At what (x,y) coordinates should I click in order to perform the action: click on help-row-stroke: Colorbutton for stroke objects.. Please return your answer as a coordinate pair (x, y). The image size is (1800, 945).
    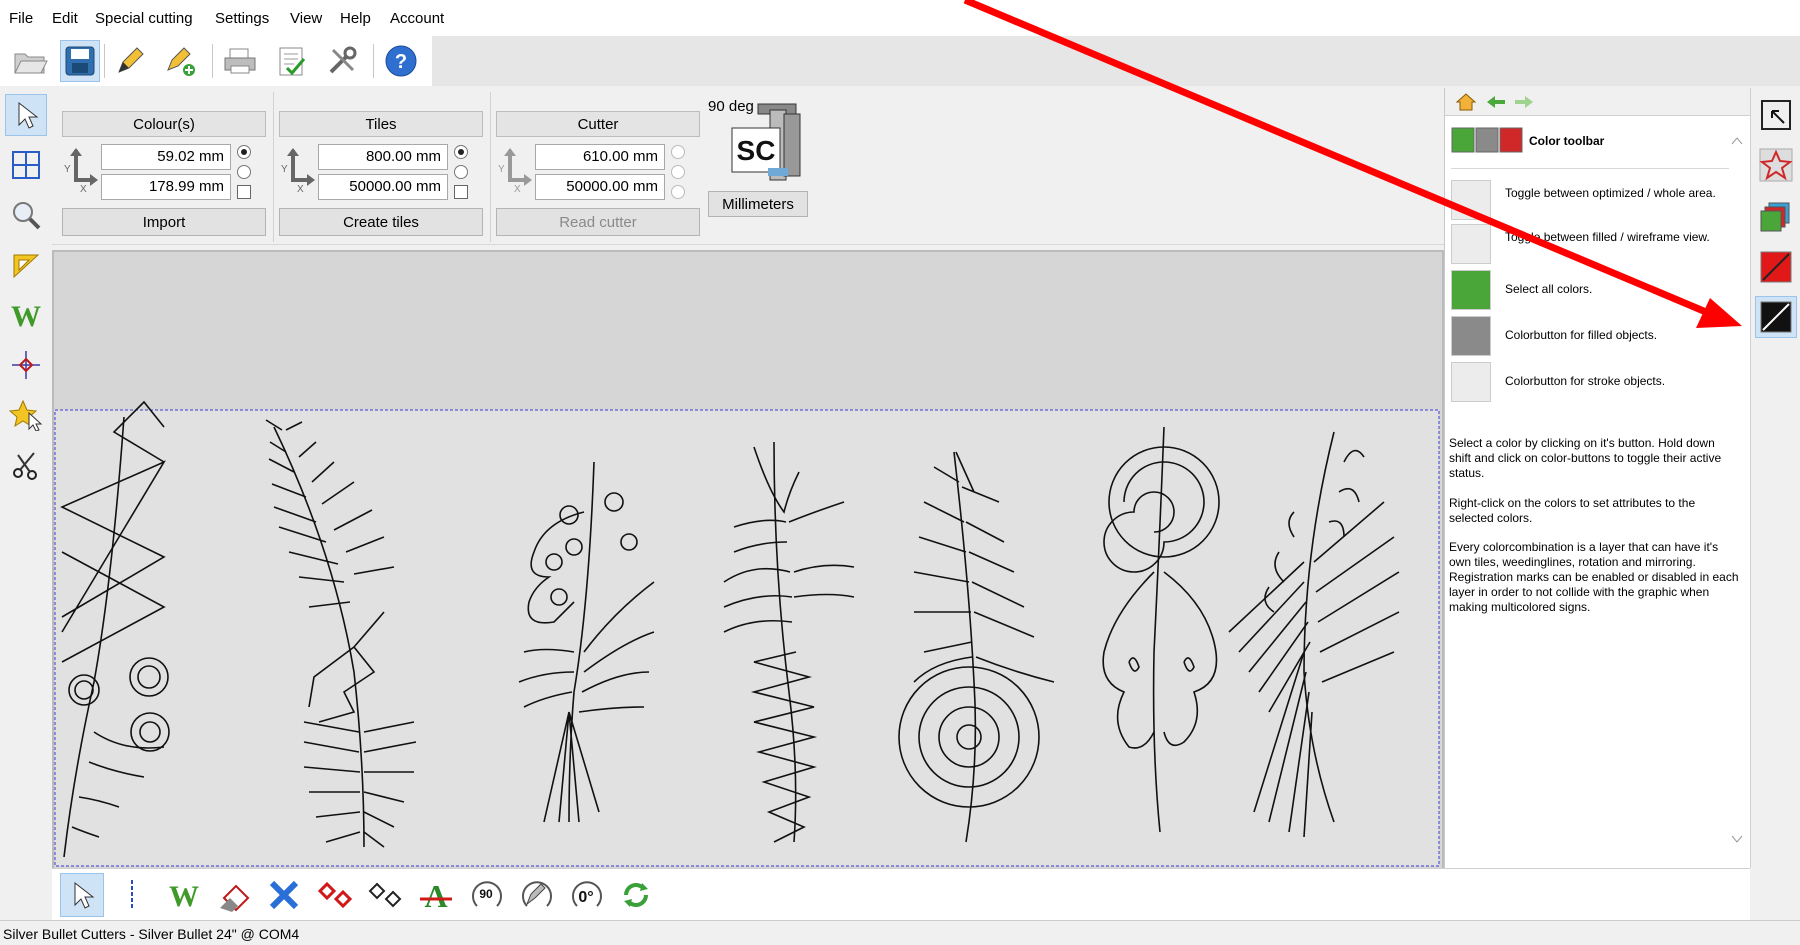
    Looking at the image, I should click on (1591, 382).